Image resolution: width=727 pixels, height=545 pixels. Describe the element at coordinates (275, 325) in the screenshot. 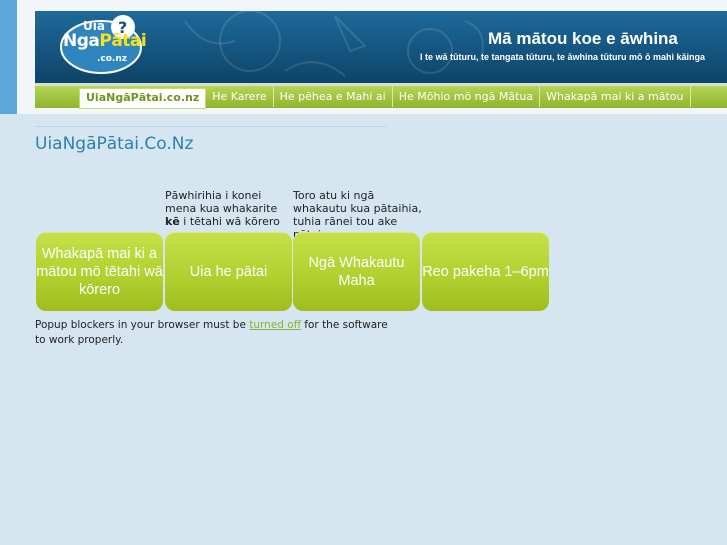

I see `turned-off-link: turned off` at that location.